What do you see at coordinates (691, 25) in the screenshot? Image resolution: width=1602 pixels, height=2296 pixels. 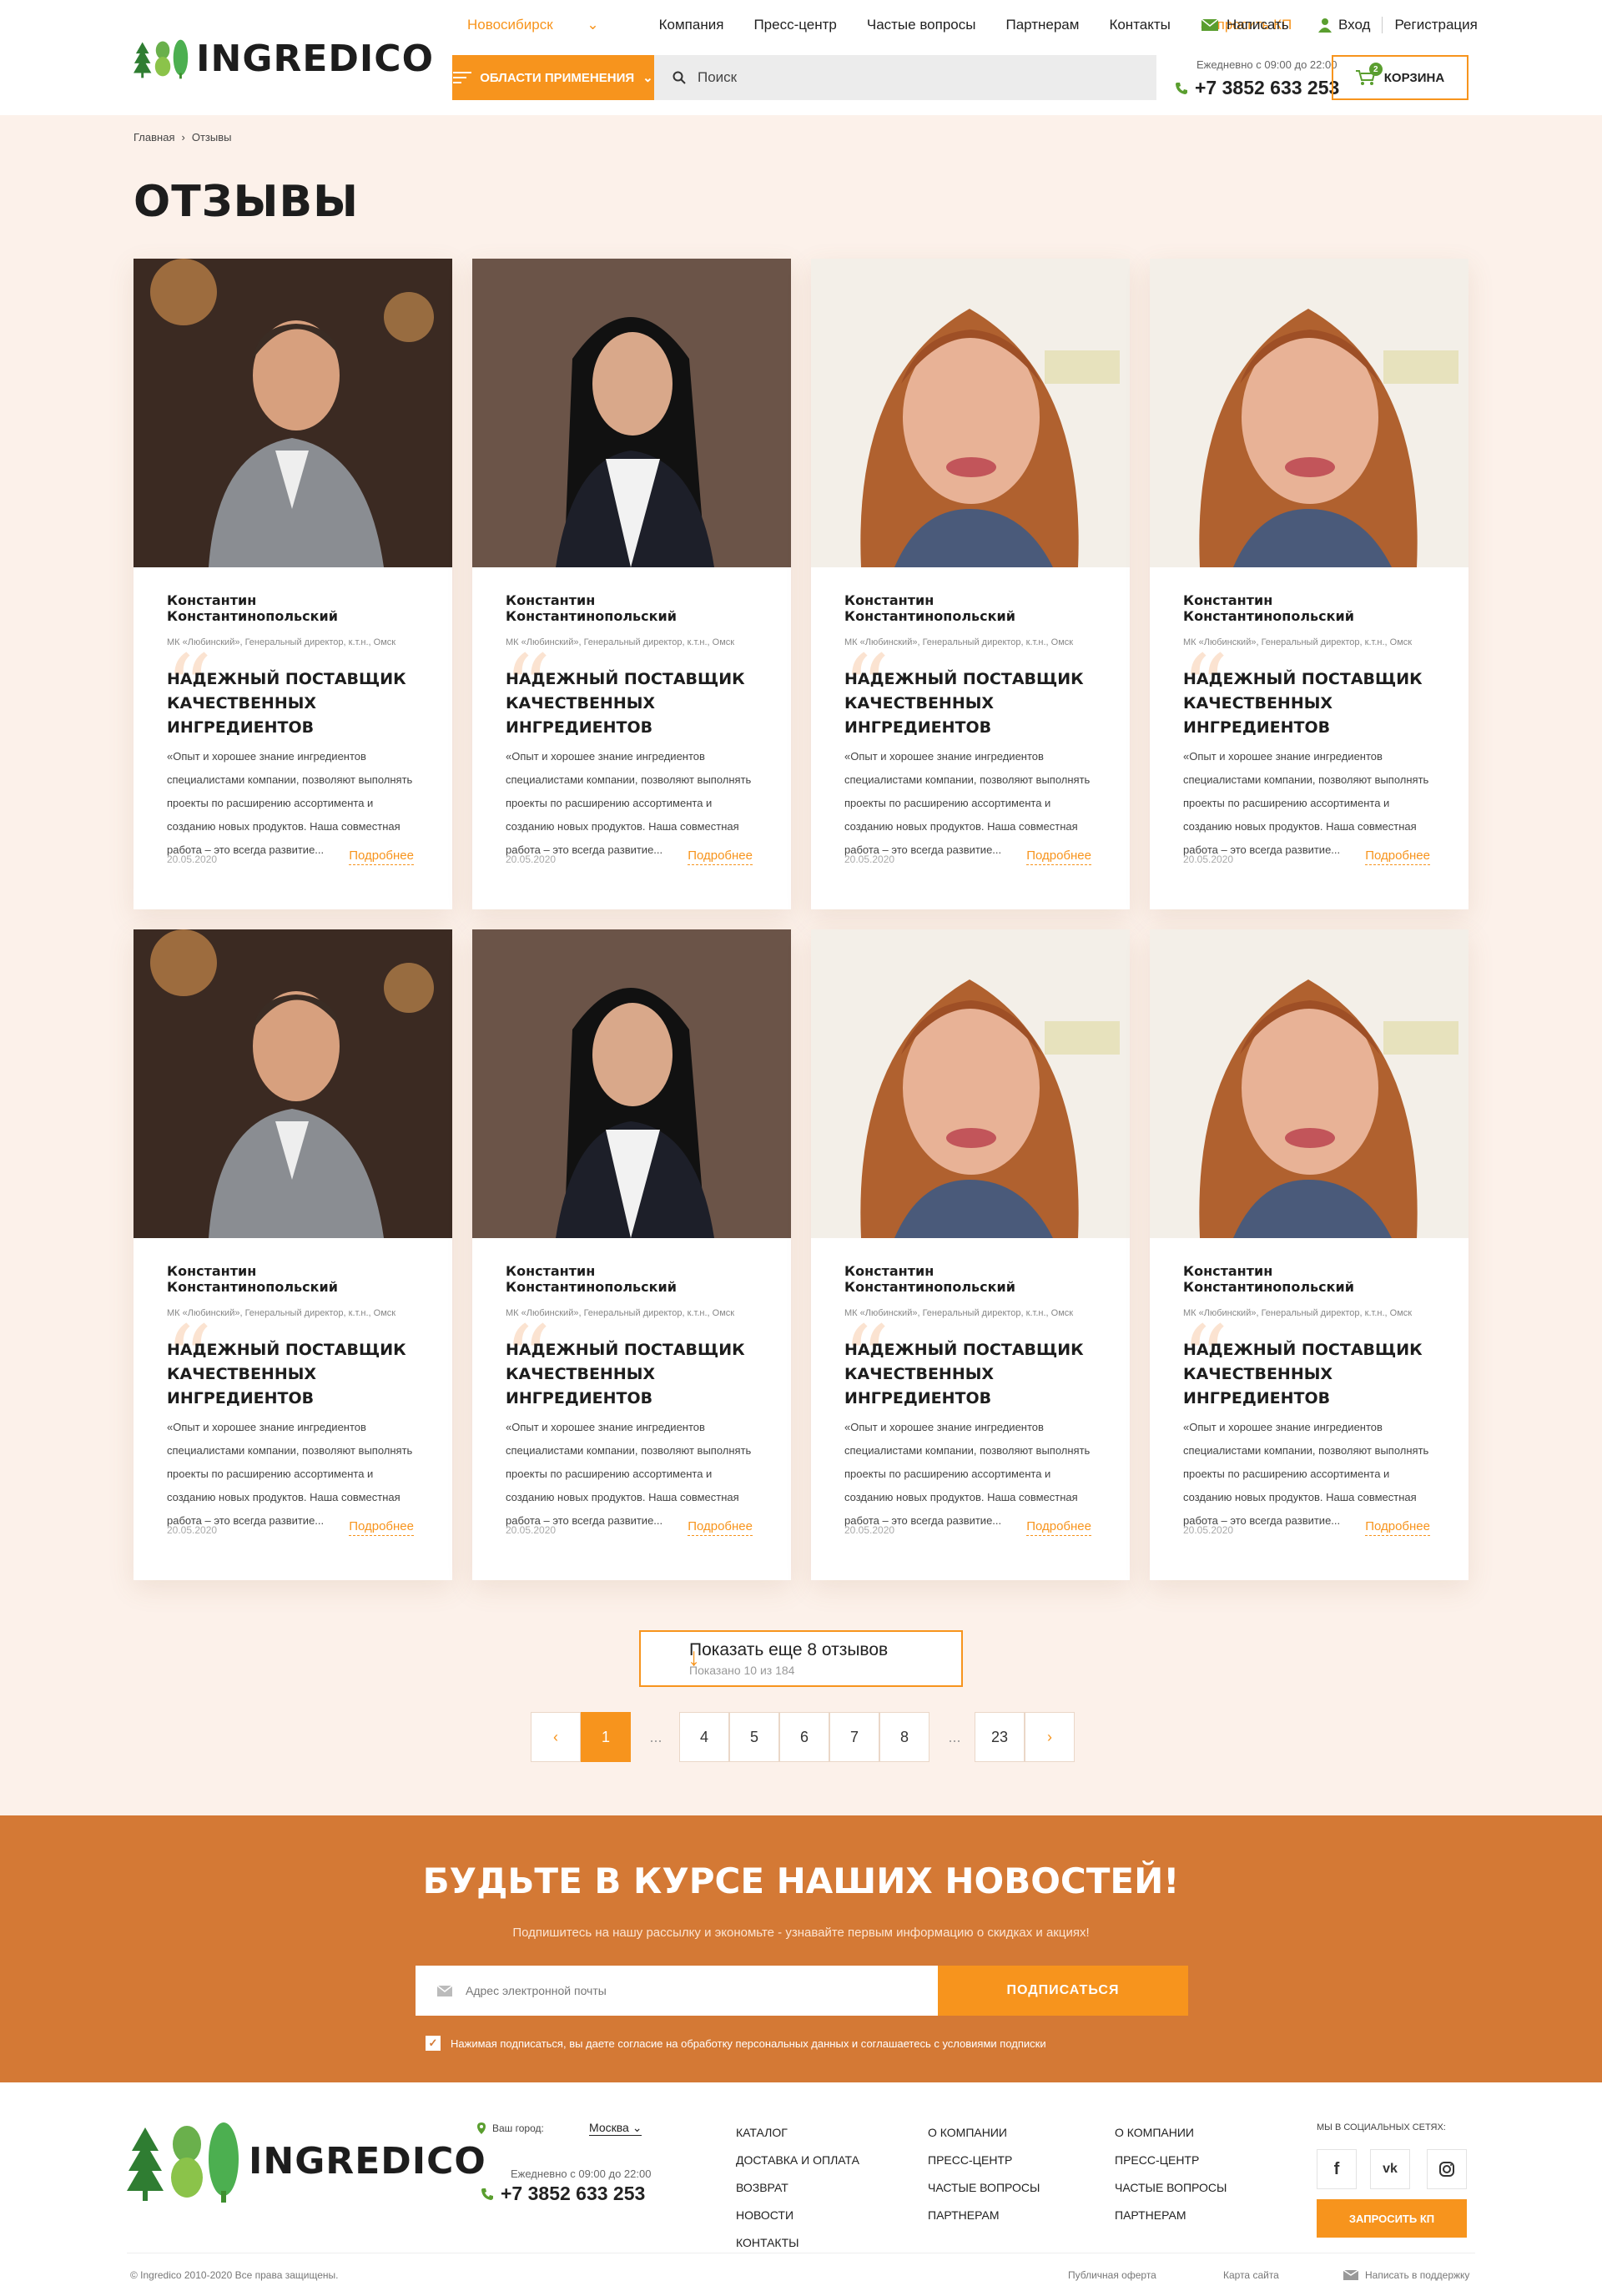 I see `nav-company: Компания` at bounding box center [691, 25].